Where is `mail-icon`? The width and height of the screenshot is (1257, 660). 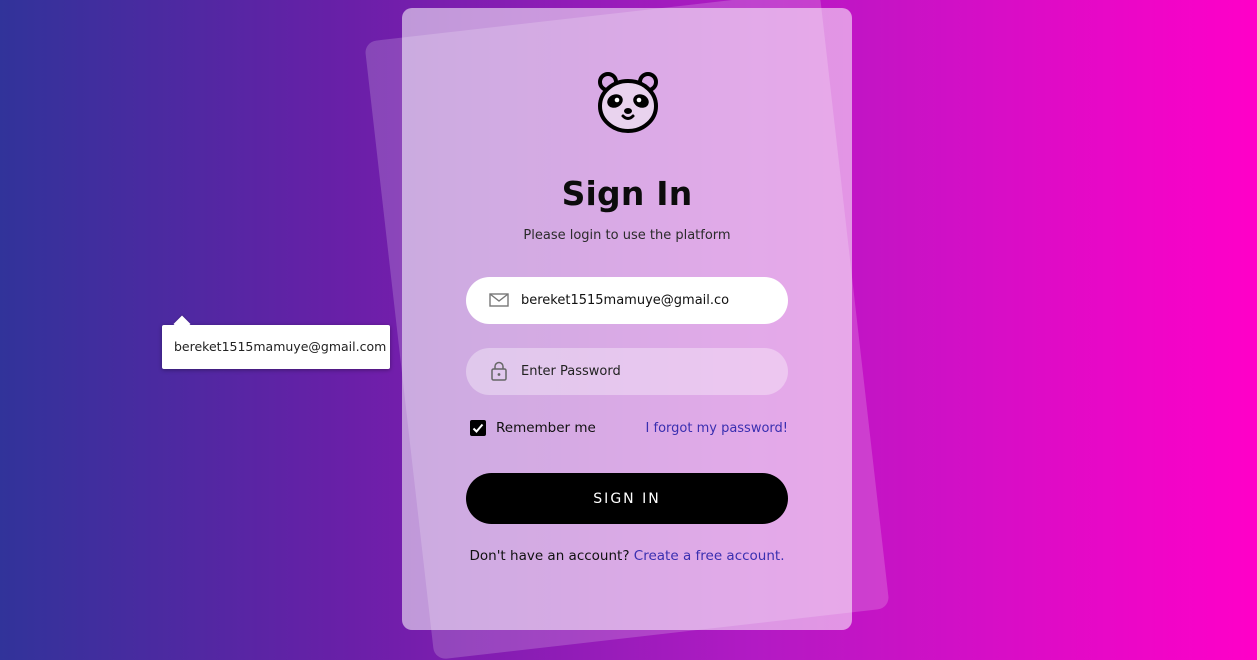
mail-icon is located at coordinates (499, 300).